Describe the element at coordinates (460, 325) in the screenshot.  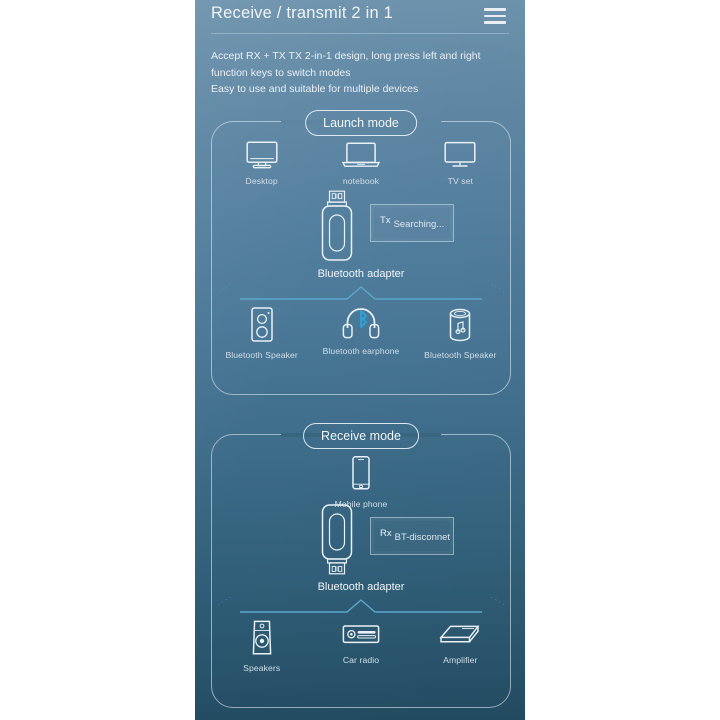
I see `cylinder-speaker-icon` at that location.